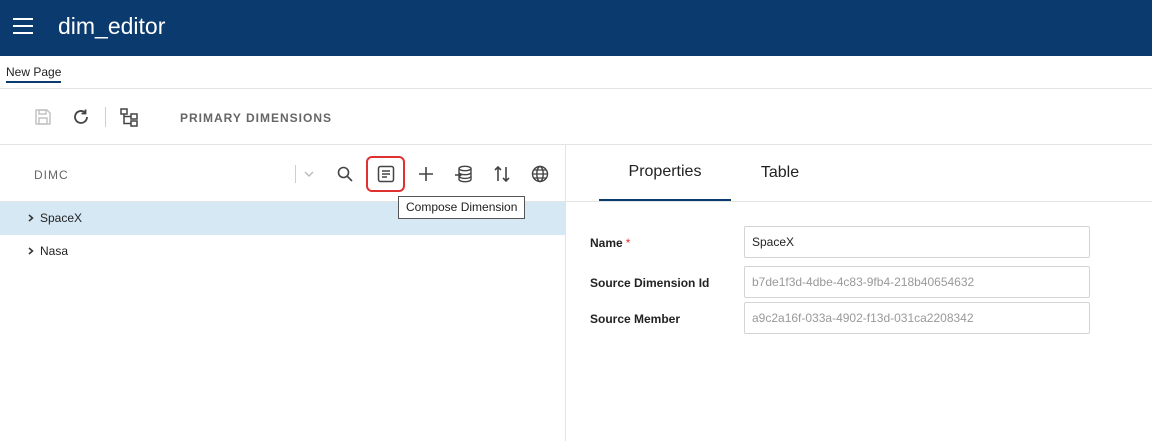 The height and width of the screenshot is (441, 1152). Describe the element at coordinates (309, 174) in the screenshot. I see `chevron-down-icon` at that location.